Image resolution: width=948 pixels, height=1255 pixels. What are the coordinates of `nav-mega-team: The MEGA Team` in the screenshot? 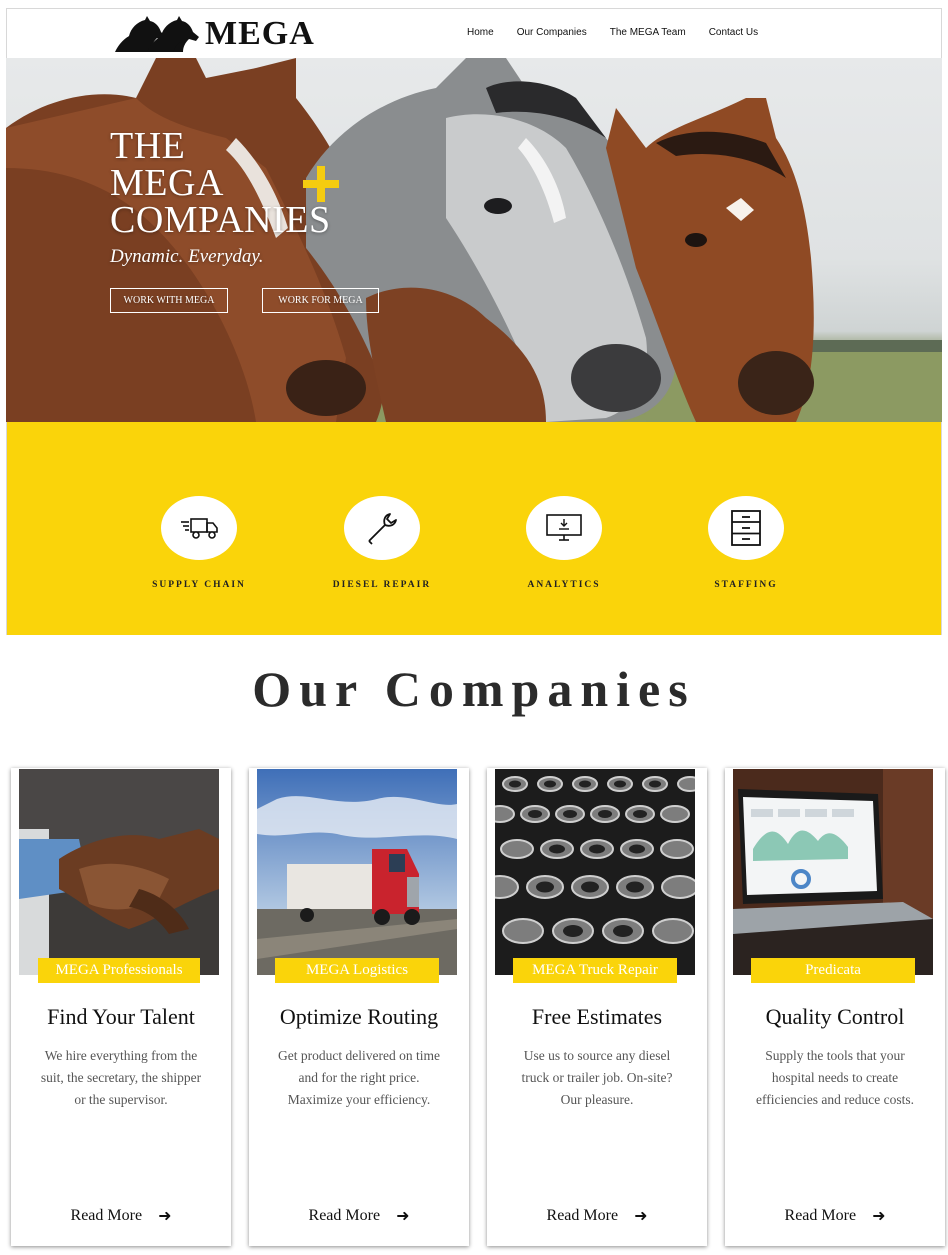 It's located at (648, 32).